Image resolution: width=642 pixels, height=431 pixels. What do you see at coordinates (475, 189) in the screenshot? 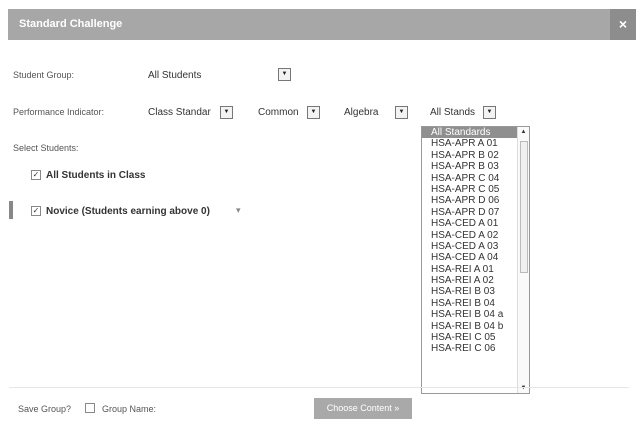
I see `standard-option: HSA-APR C 05` at bounding box center [475, 189].